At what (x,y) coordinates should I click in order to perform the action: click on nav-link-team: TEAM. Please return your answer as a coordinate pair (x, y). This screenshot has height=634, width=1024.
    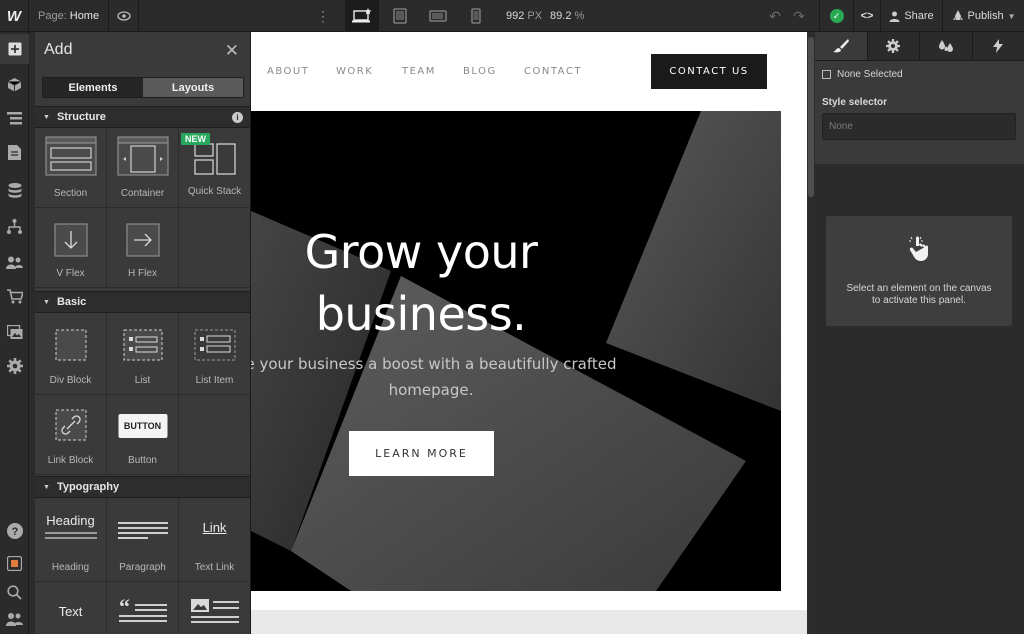
    Looking at the image, I should click on (419, 71).